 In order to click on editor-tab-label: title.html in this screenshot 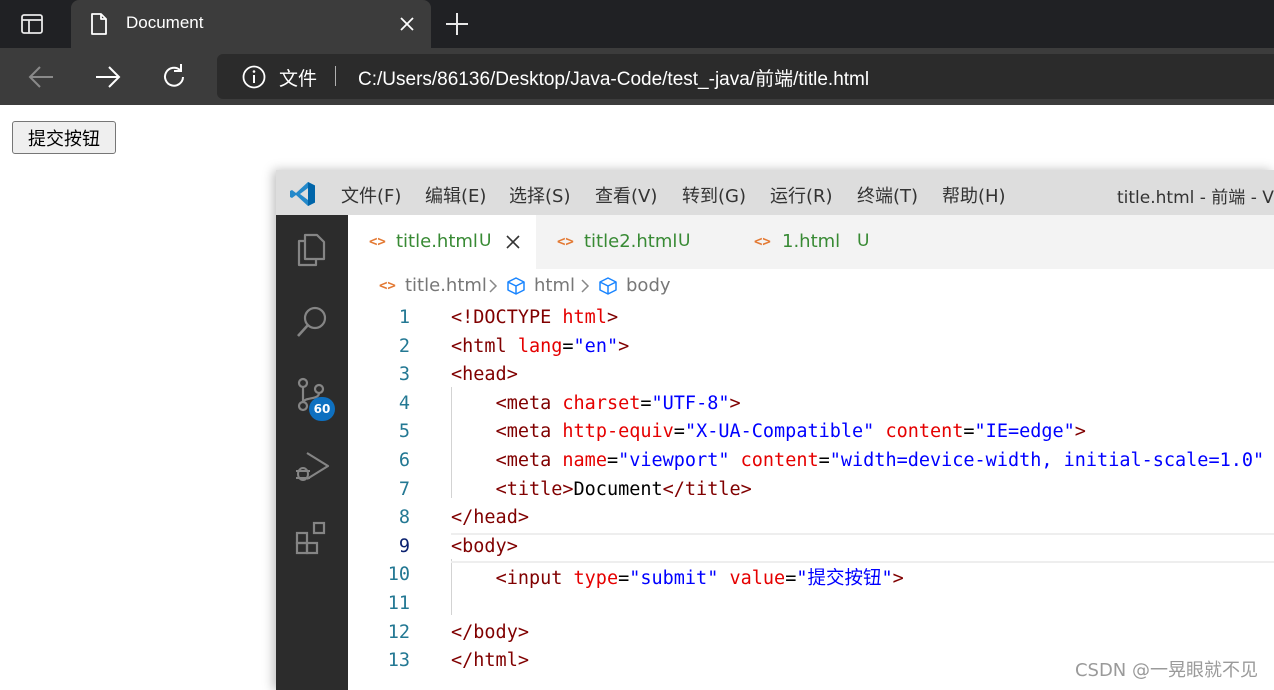, I will do `click(437, 241)`.